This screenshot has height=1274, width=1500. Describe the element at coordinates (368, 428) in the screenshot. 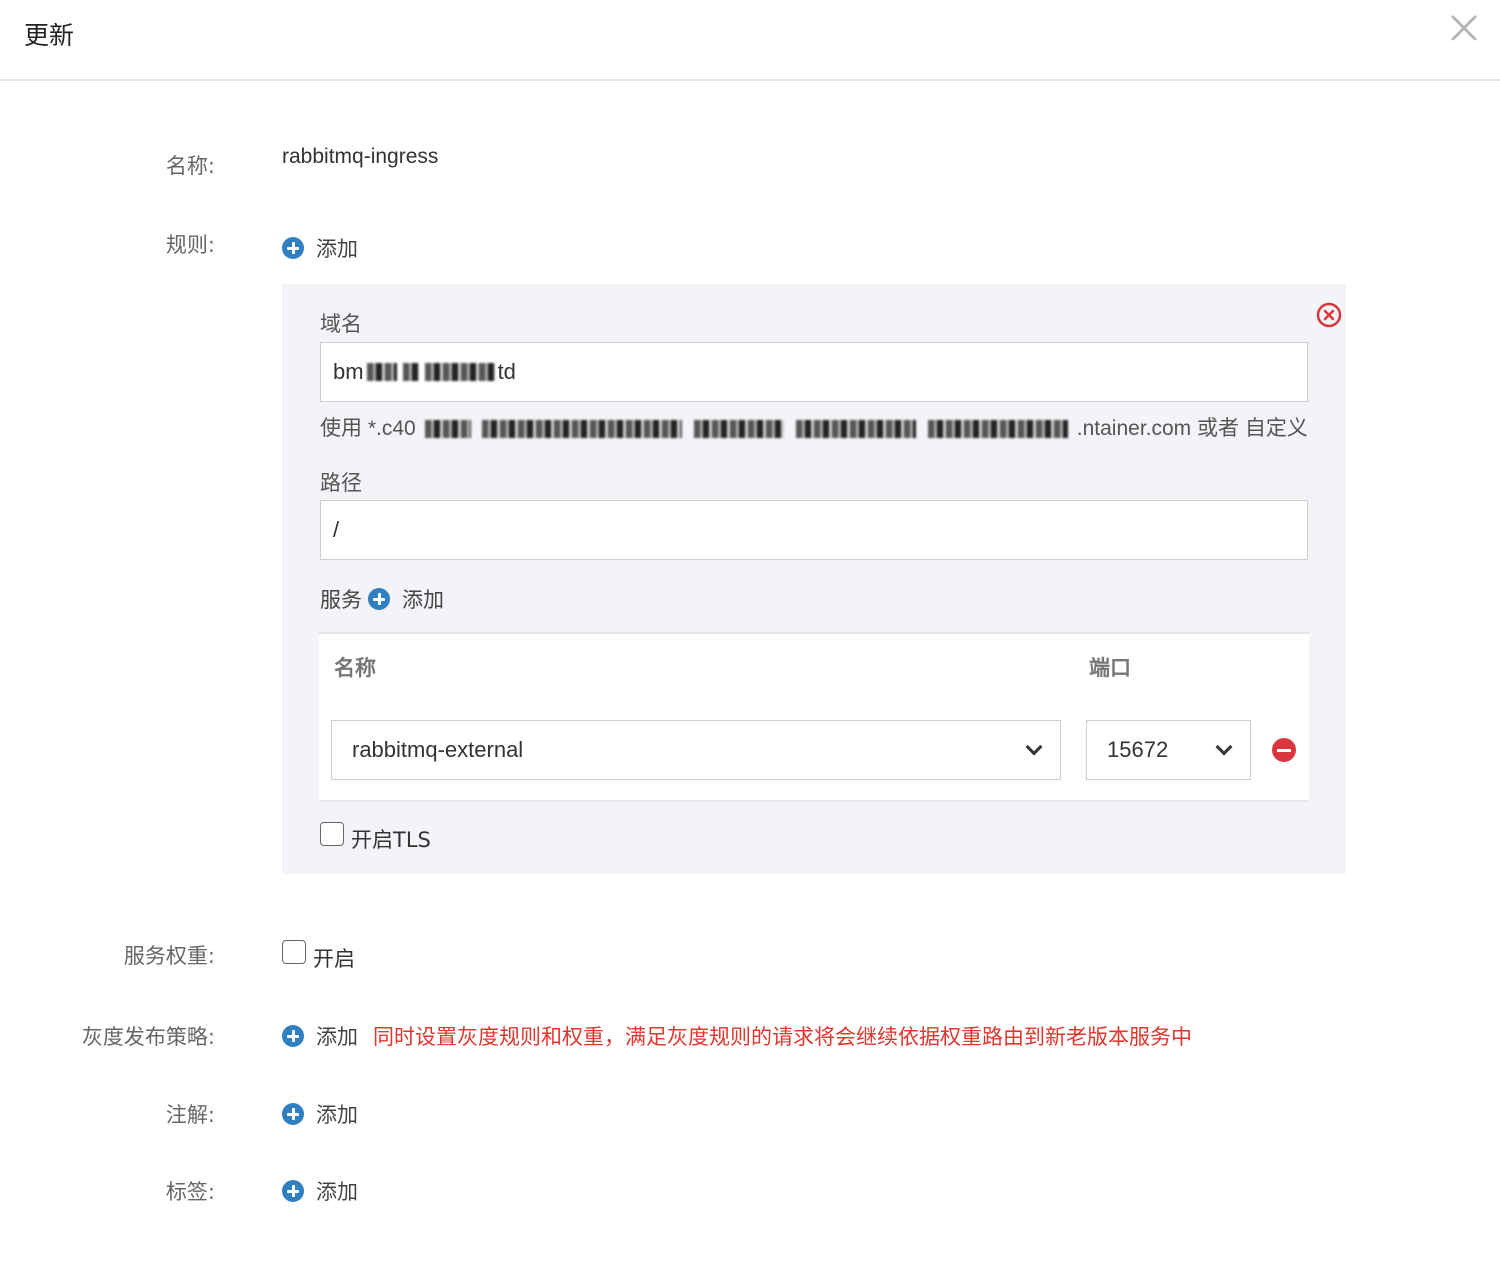

I see `domain-hint-prefix: 使用 *.c40` at that location.